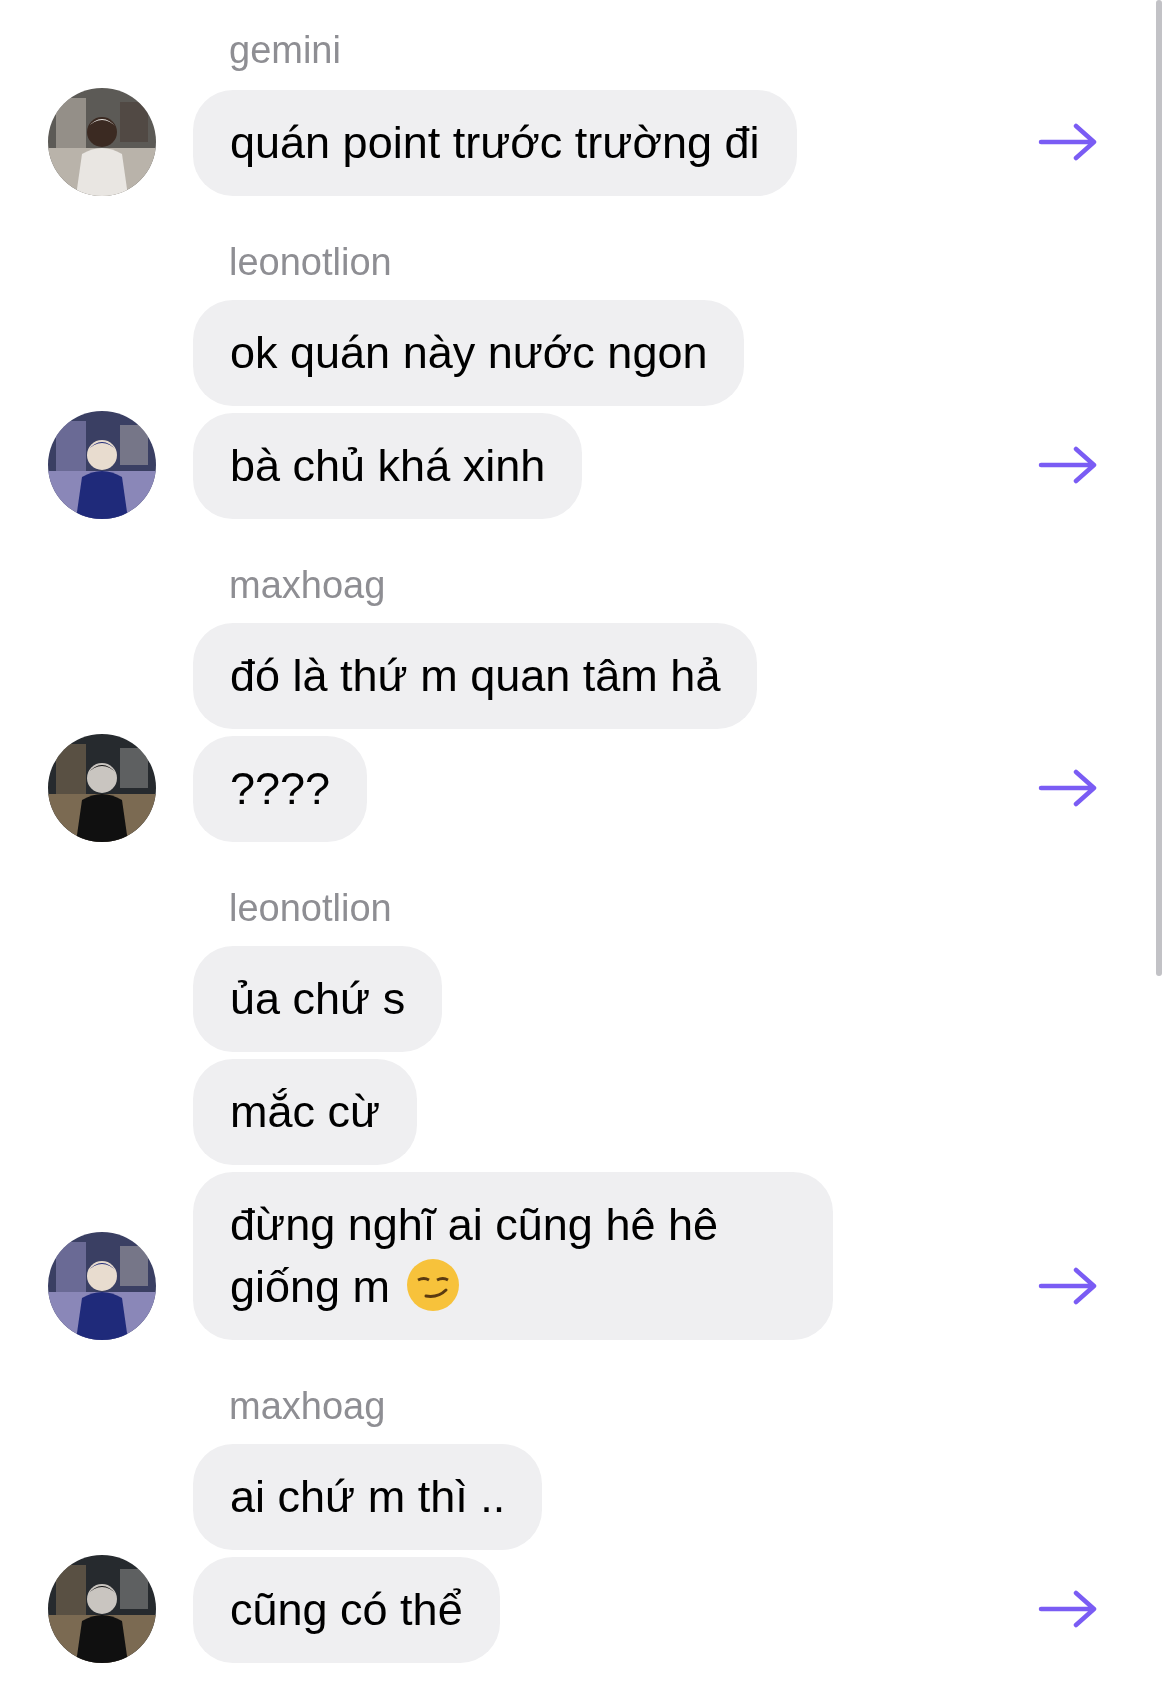  Describe the element at coordinates (346, 1610) in the screenshot. I see `message-bubble: cũng có thể` at that location.